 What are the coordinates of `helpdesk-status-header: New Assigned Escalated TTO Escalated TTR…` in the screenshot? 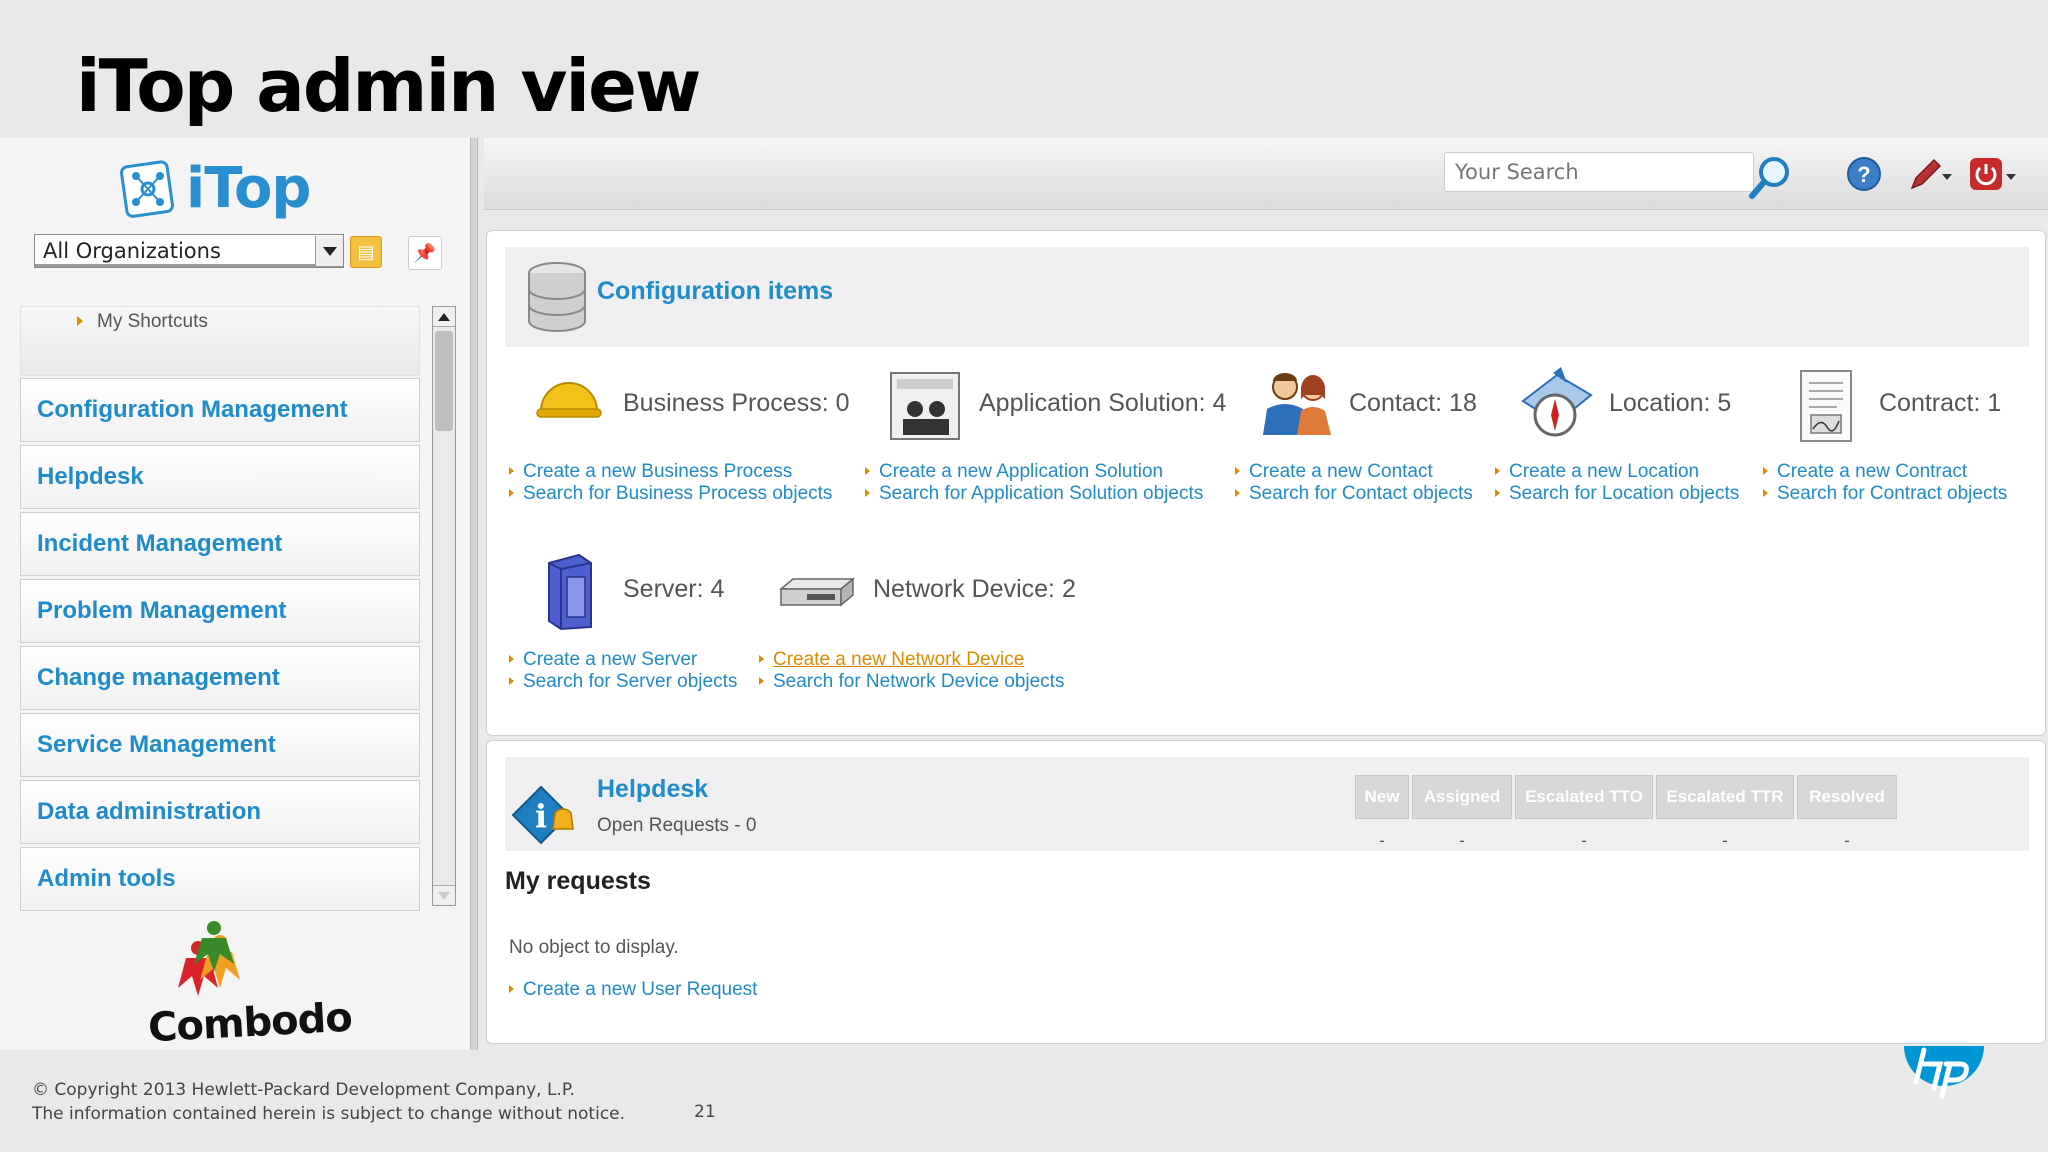 It's located at (1626, 797).